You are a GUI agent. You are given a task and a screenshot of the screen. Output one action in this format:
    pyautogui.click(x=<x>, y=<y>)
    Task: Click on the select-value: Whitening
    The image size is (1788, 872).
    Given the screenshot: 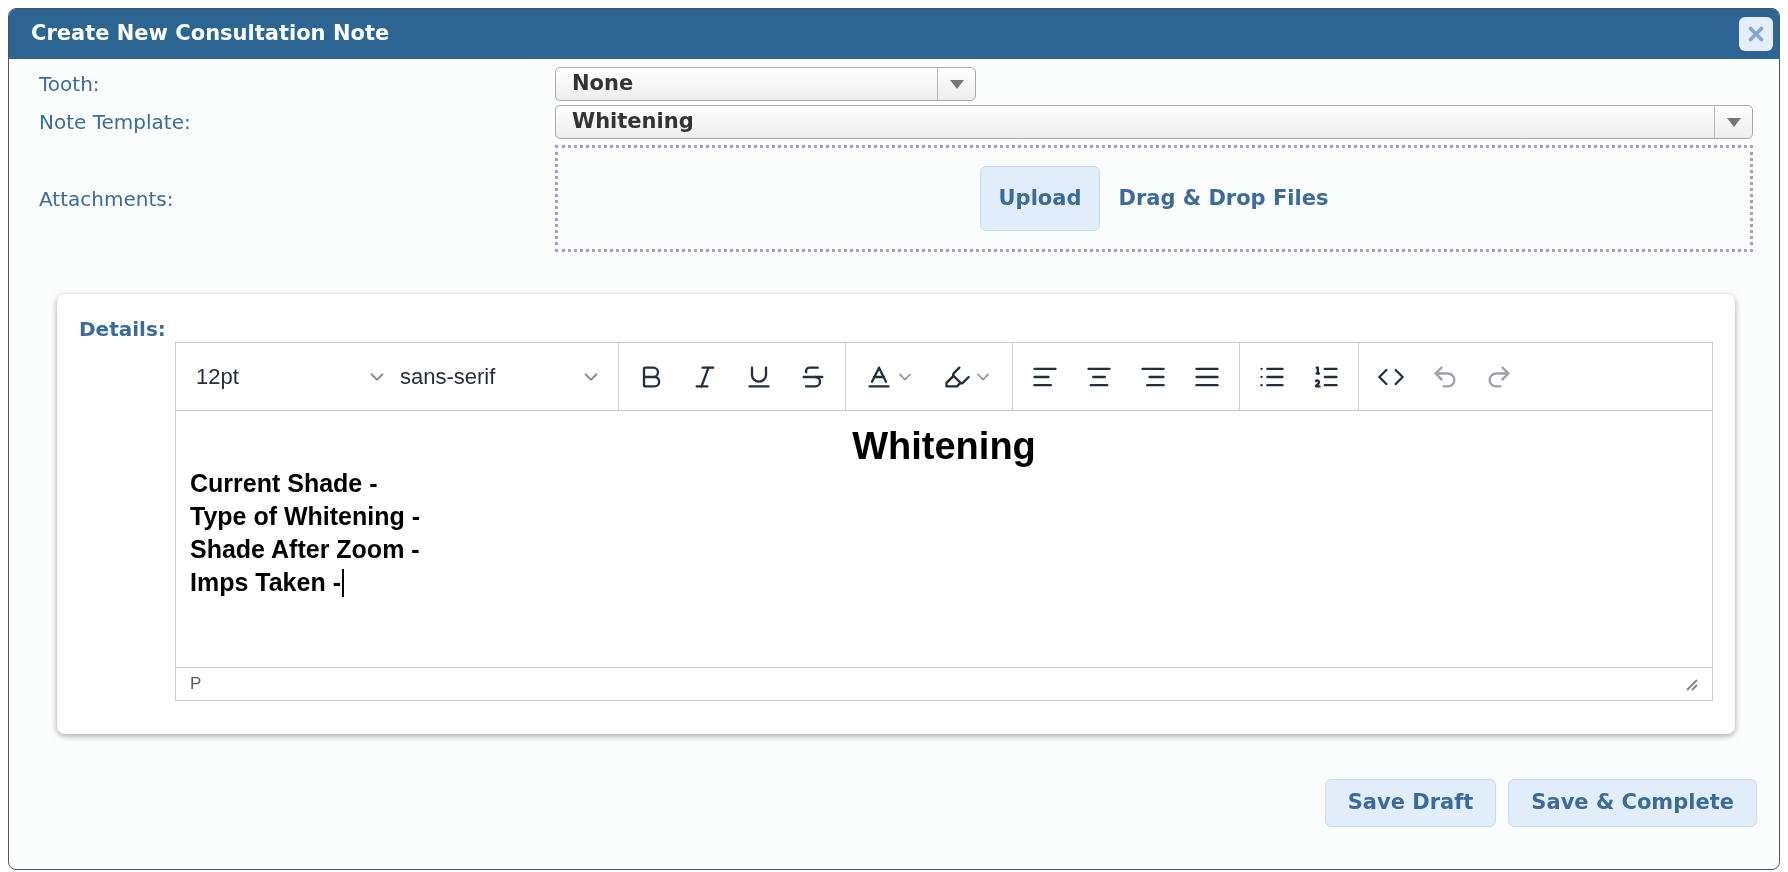 What is the action you would take?
    pyautogui.click(x=633, y=122)
    